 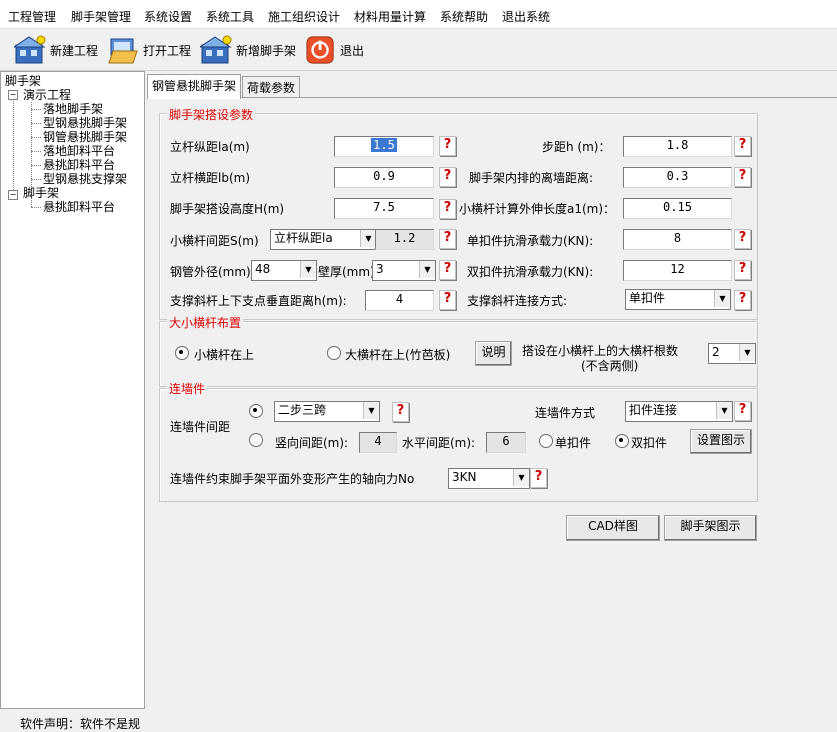 What do you see at coordinates (742, 239) in the screenshot?
I see `help-icon-single-clamp: ?` at bounding box center [742, 239].